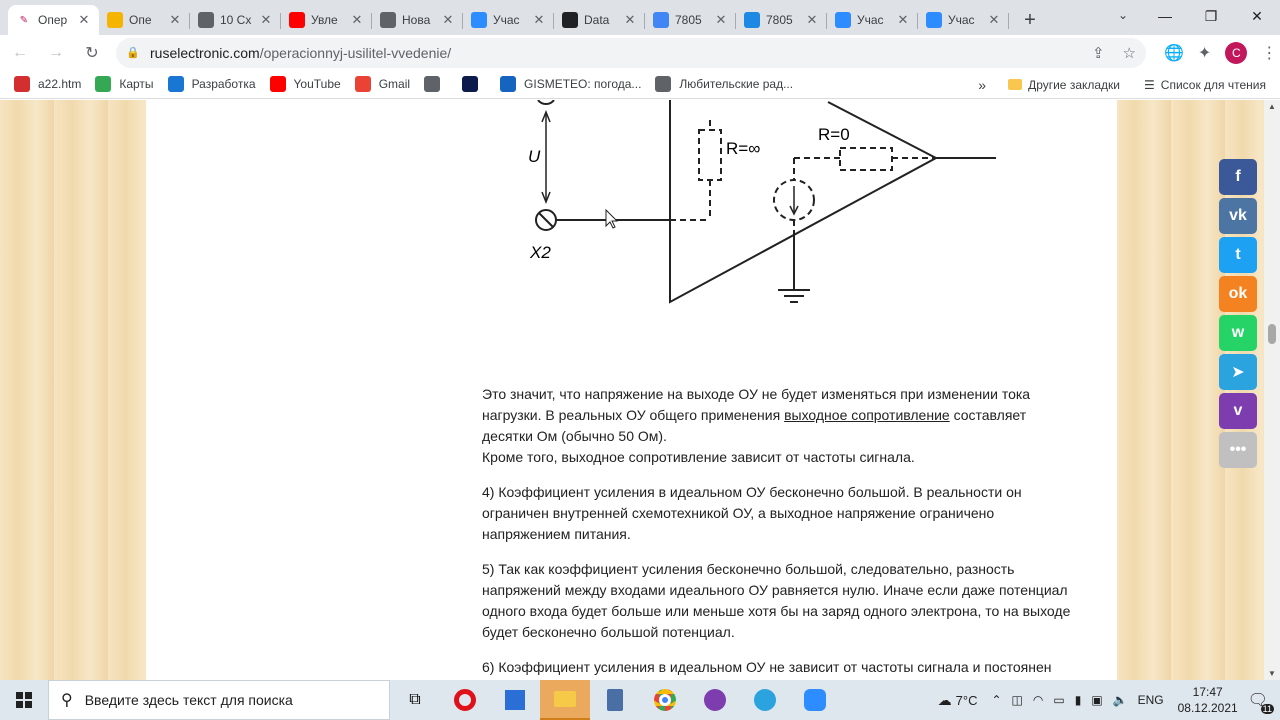 The image size is (1280, 720). Describe the element at coordinates (144, 20) in the screenshot. I see `browser-tab: Опе ✕` at that location.